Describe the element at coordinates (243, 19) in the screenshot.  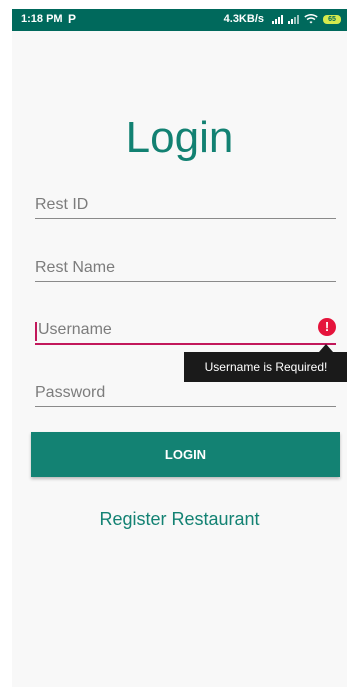
I see `network-speed: 4.3KB/s` at that location.